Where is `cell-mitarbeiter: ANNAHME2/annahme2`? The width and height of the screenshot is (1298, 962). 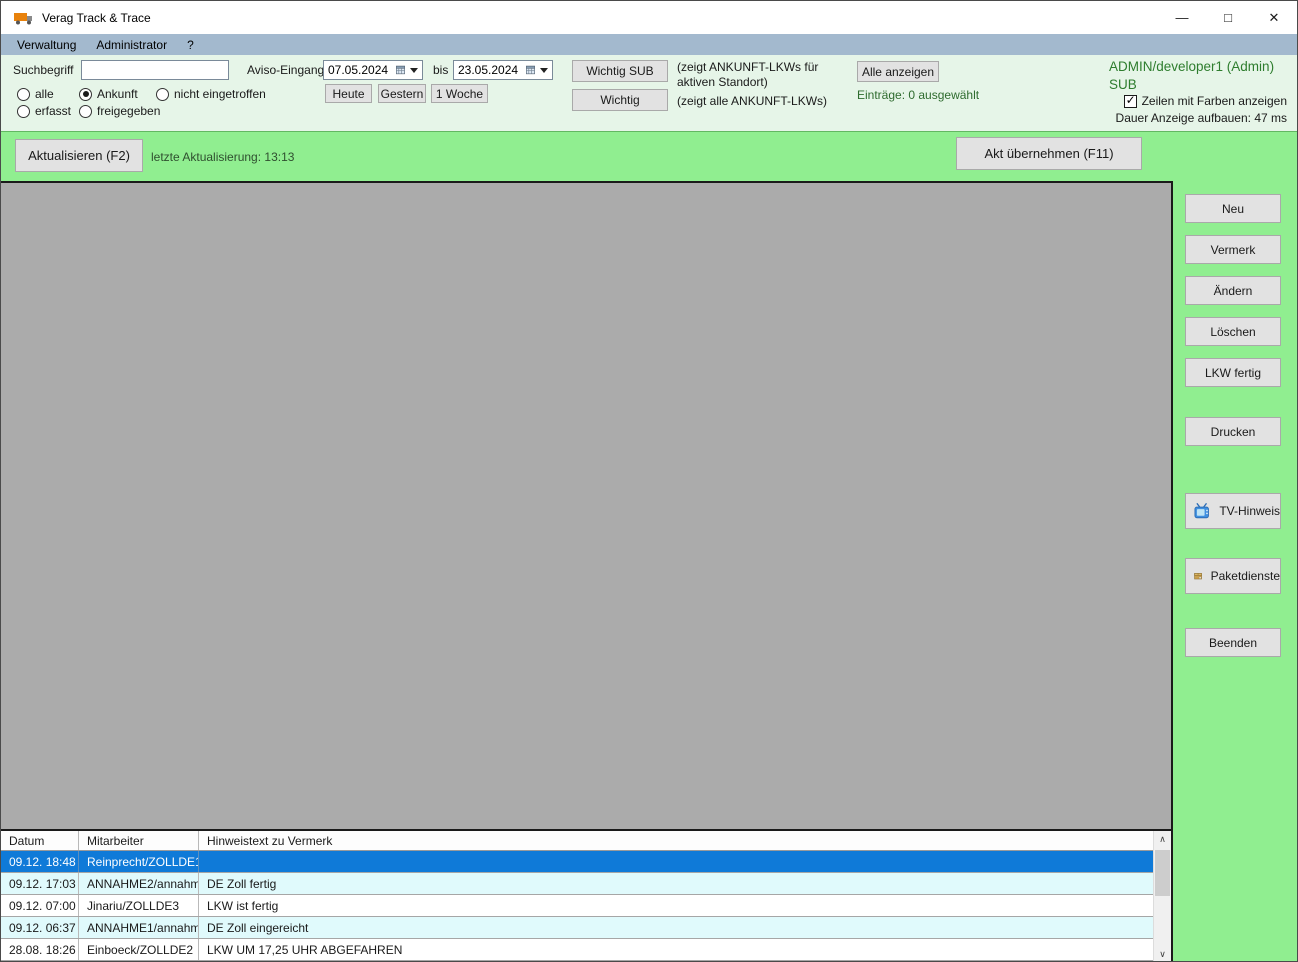 cell-mitarbeiter: ANNAHME2/annahme2 is located at coordinates (139, 883).